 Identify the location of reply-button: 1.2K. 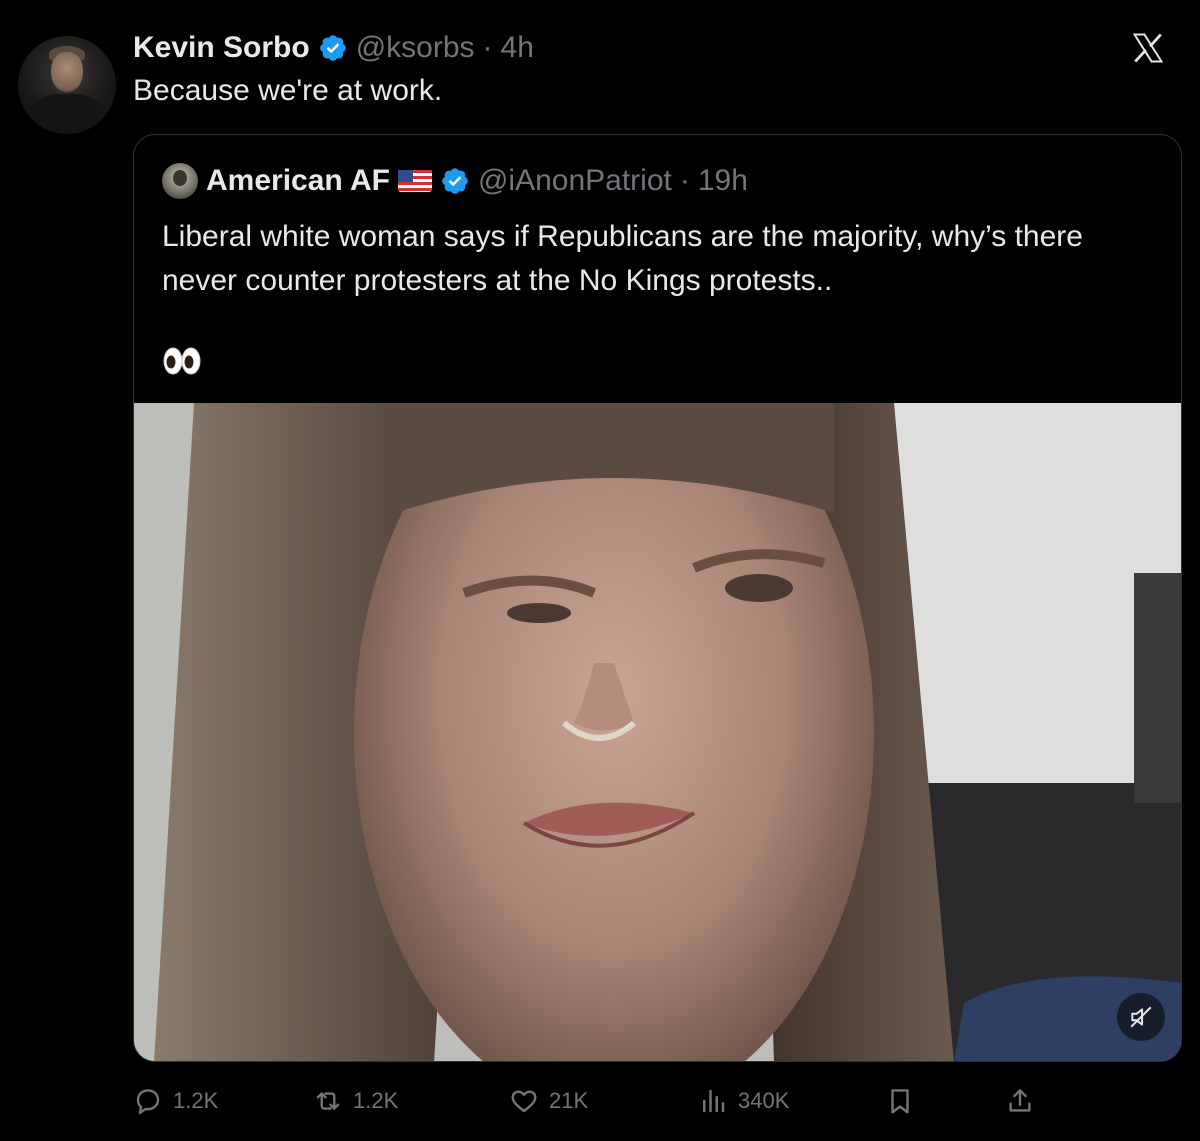
(175, 1101).